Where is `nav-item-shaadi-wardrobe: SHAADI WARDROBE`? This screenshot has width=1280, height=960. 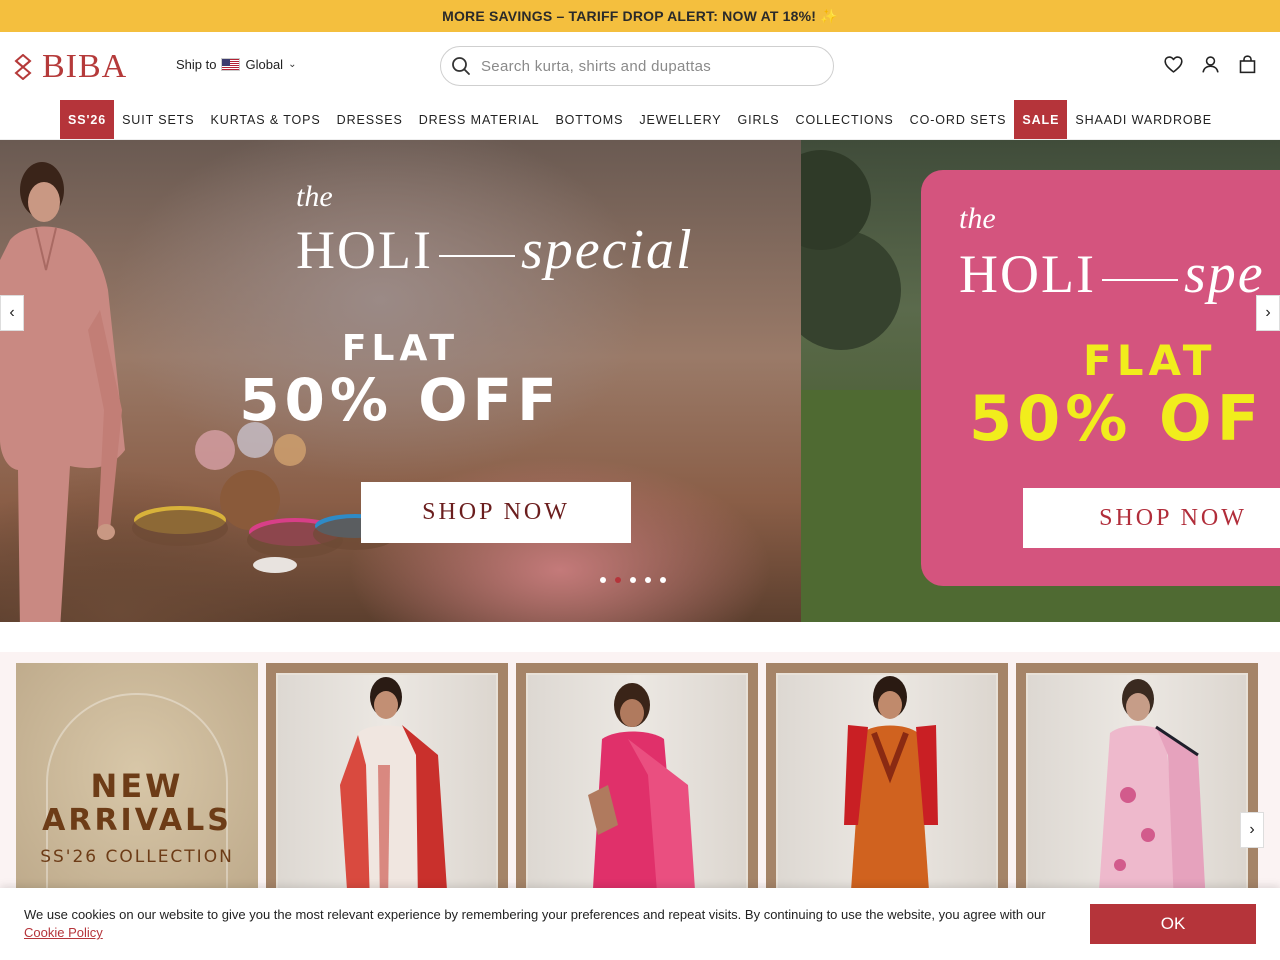
nav-item-shaadi-wardrobe: SHAADI WARDROBE is located at coordinates (1143, 119).